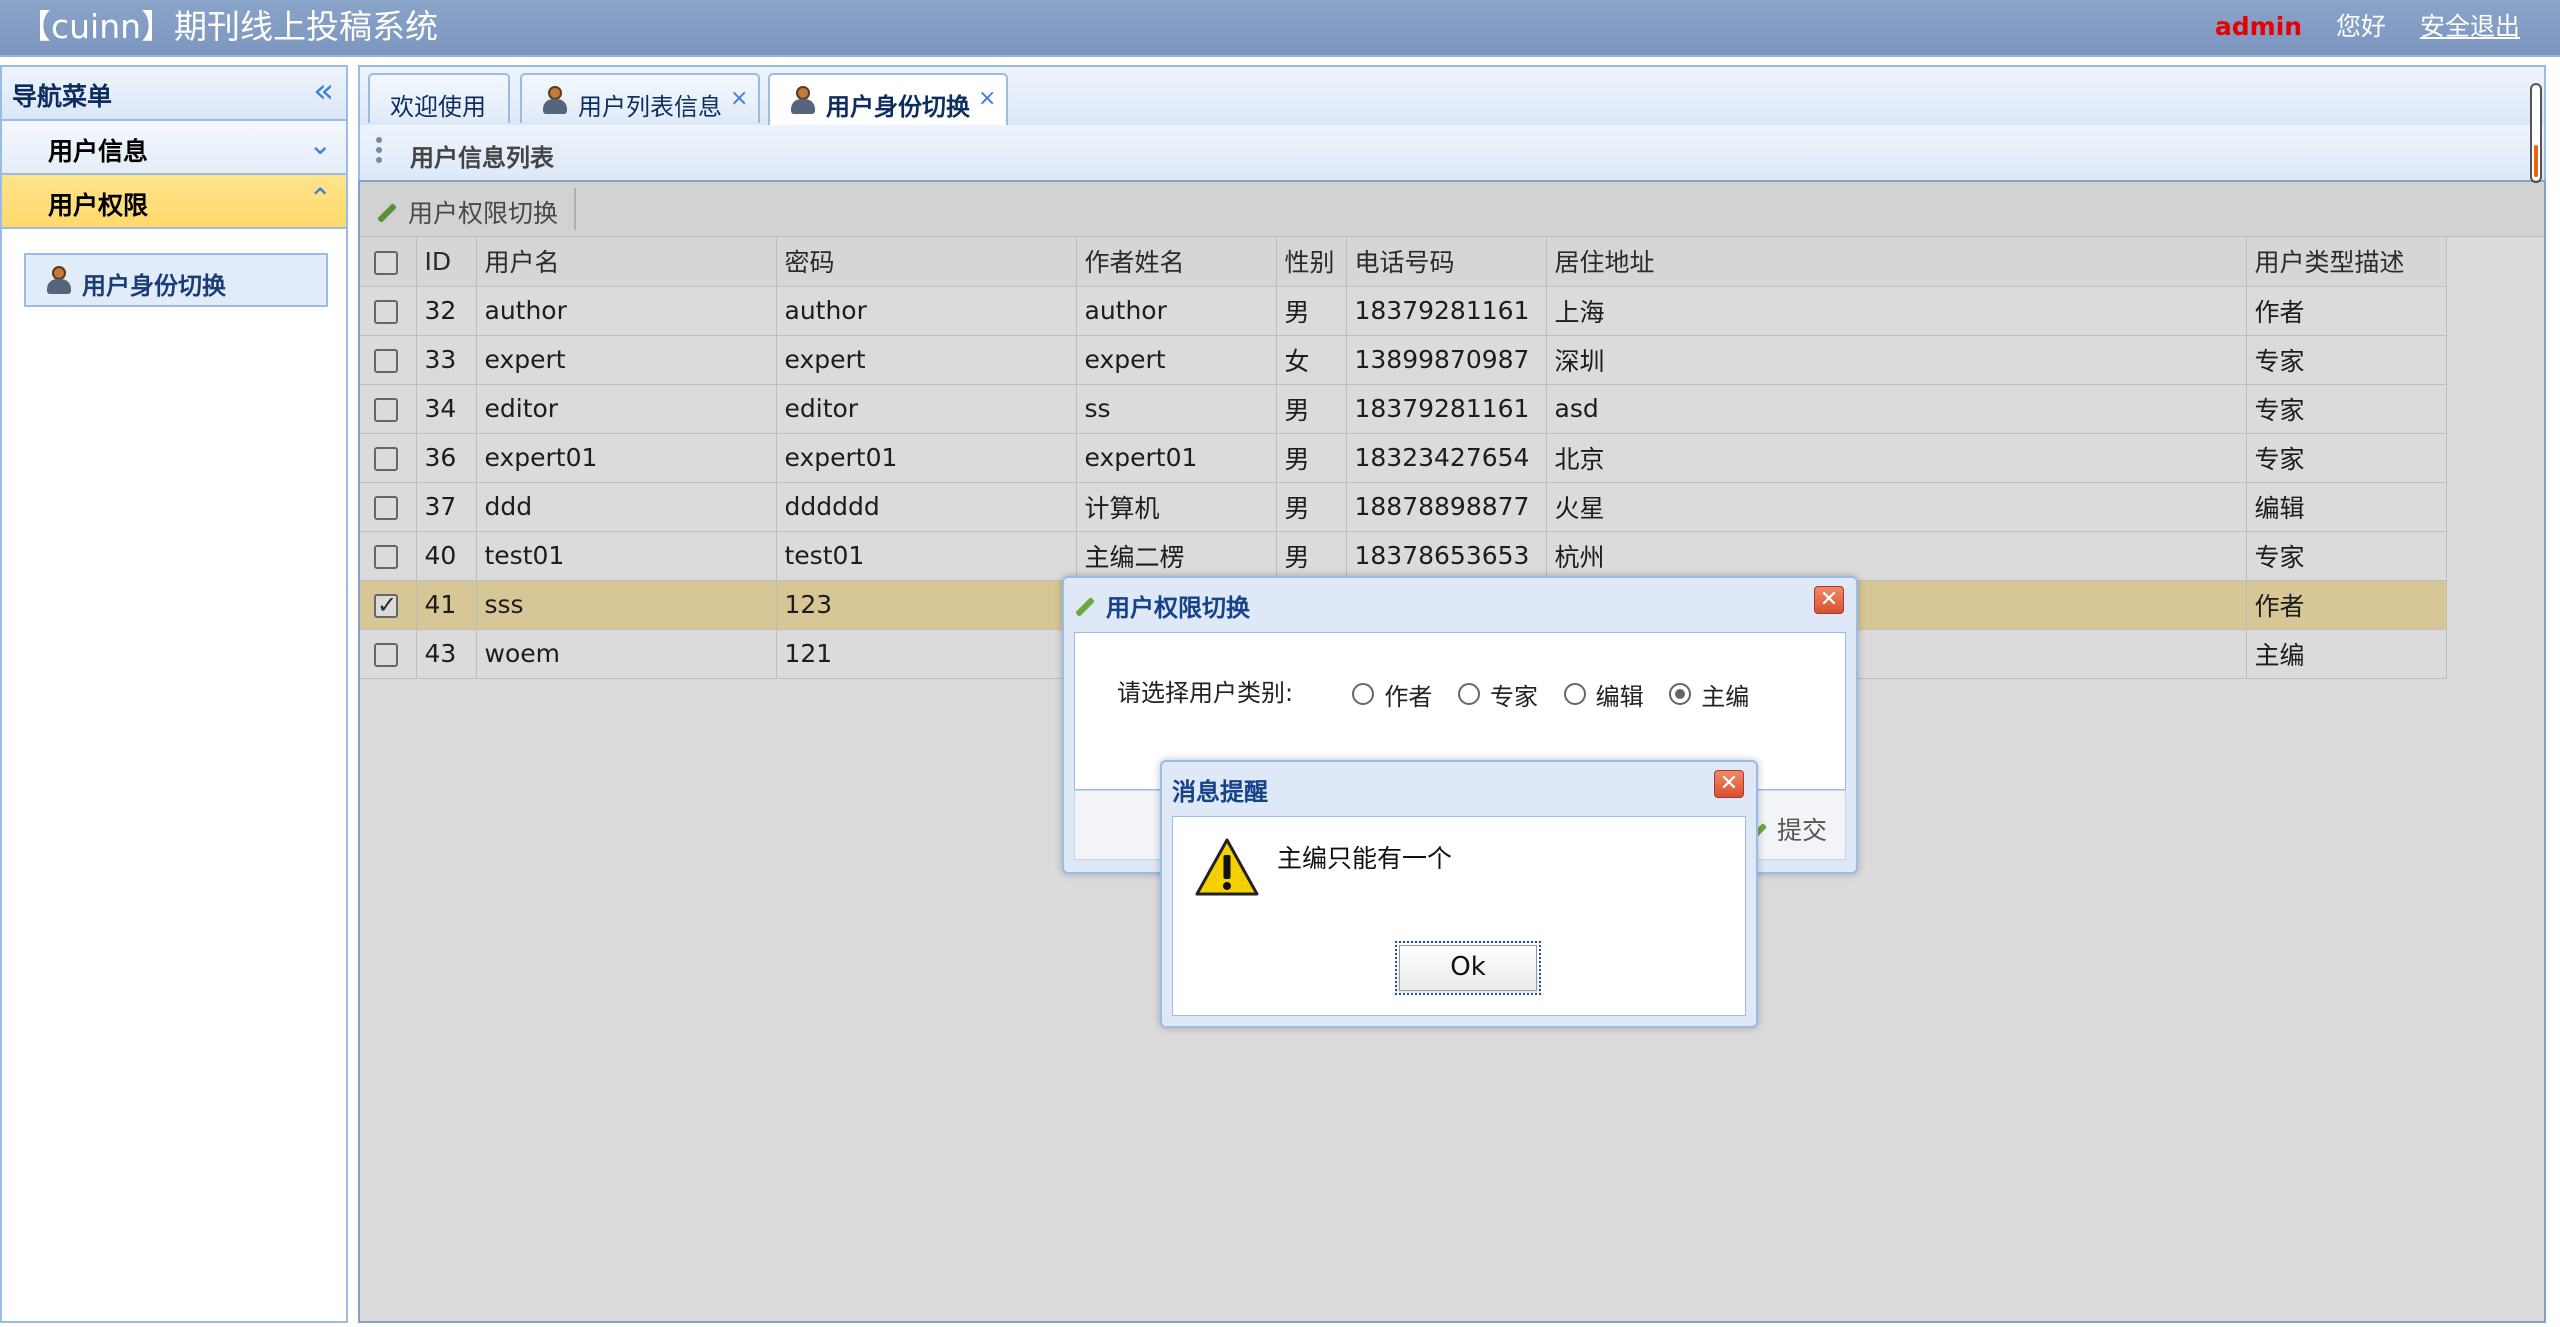  Describe the element at coordinates (320, 145) in the screenshot. I see `chevron-down-double-icon: ⌄` at that location.